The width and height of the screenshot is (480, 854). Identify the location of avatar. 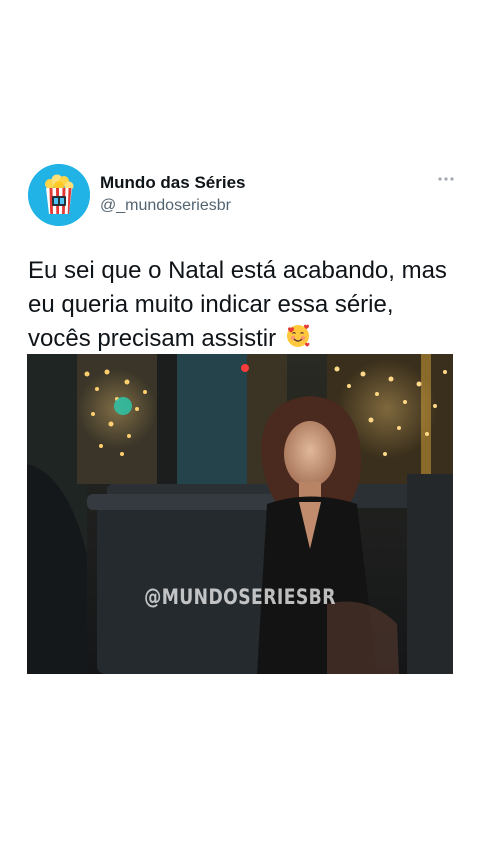
(59, 195).